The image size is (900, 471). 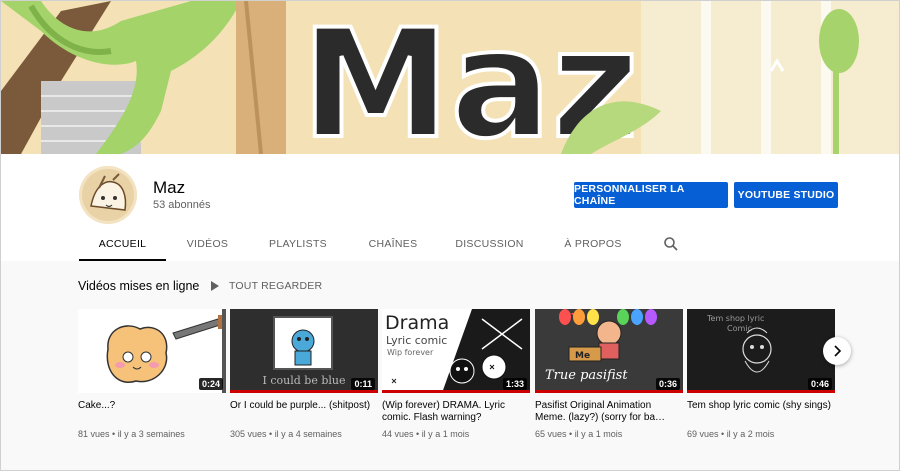 I want to click on video-title: Or I could be purple... (shitpost), so click(x=304, y=412).